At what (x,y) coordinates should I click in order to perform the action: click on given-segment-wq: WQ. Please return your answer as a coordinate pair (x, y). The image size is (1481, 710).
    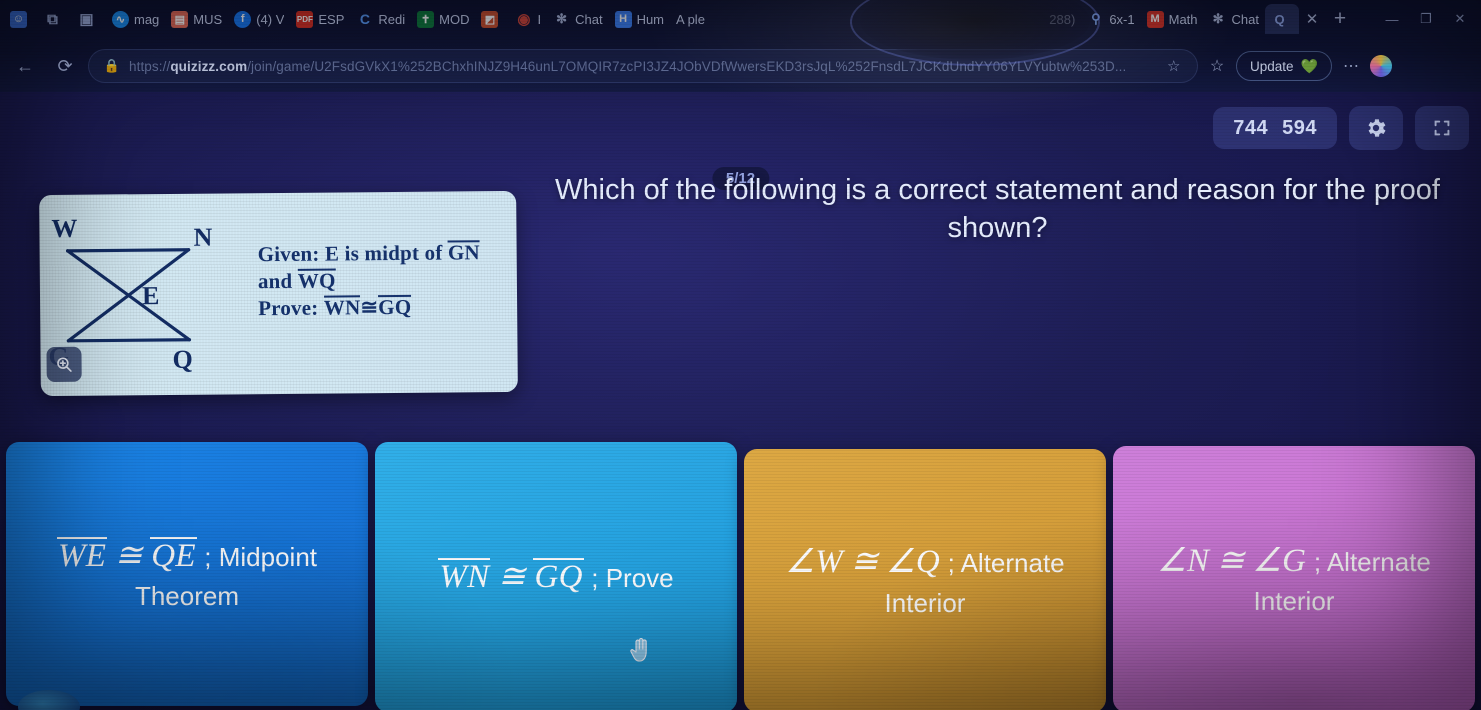
    Looking at the image, I should click on (316, 280).